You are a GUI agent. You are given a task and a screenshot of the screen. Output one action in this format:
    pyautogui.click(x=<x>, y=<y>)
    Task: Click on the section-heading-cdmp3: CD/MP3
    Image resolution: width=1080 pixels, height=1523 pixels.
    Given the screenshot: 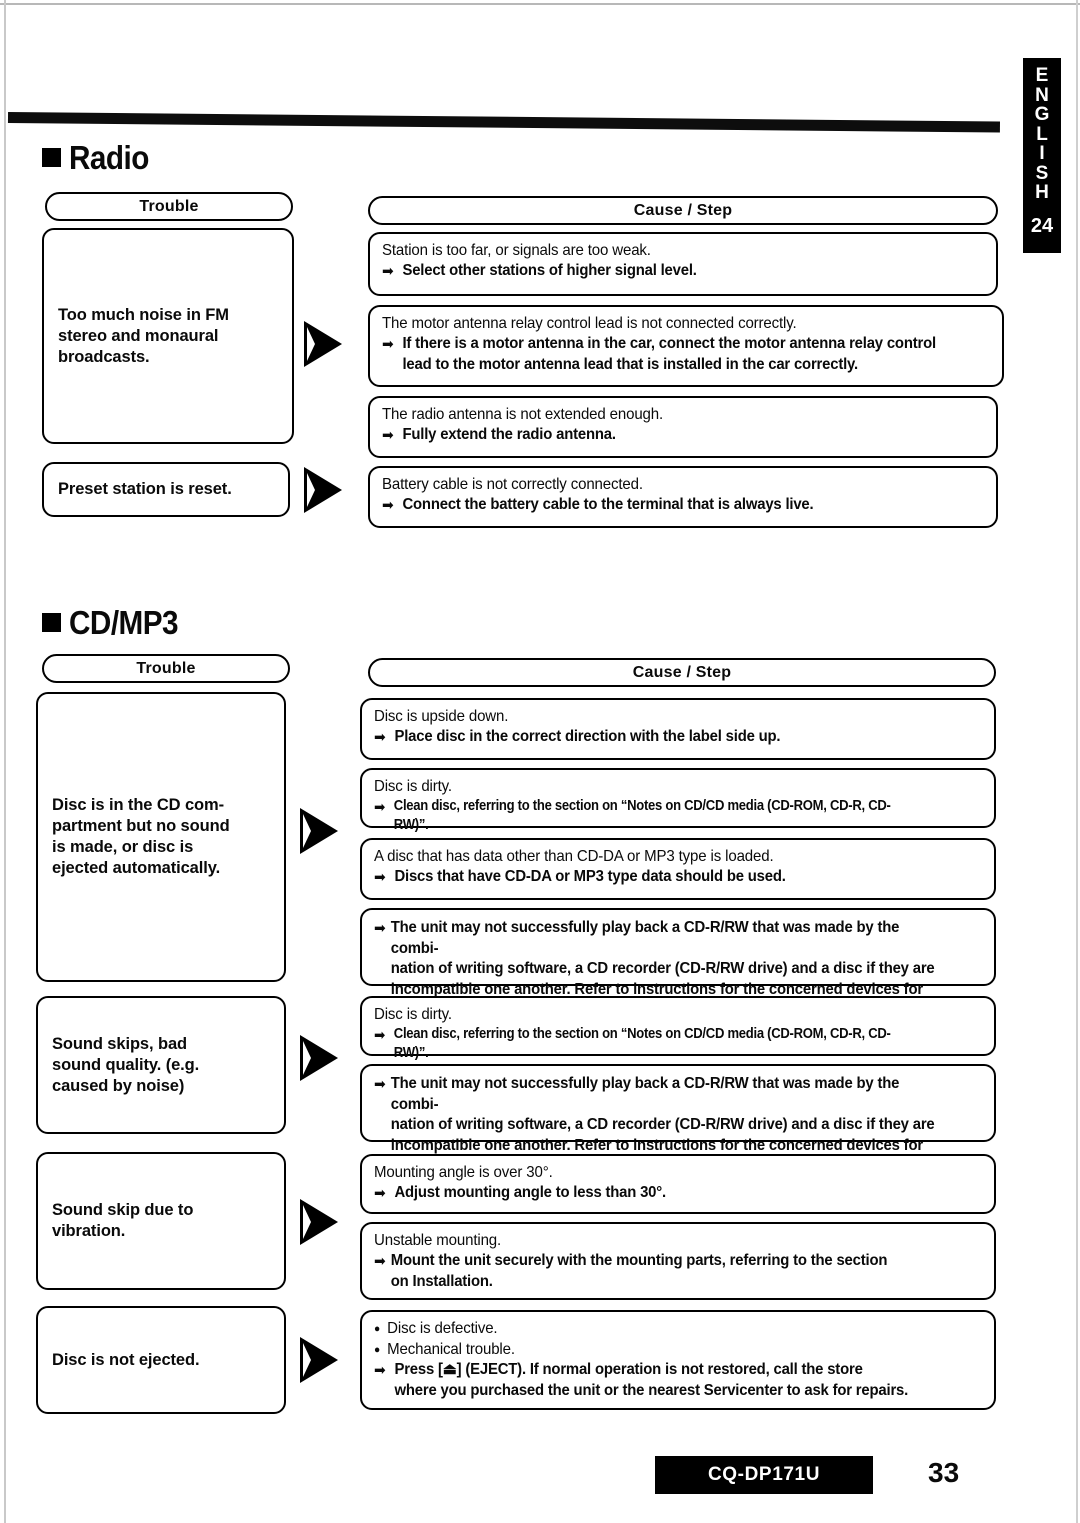 What is the action you would take?
    pyautogui.click(x=116, y=622)
    